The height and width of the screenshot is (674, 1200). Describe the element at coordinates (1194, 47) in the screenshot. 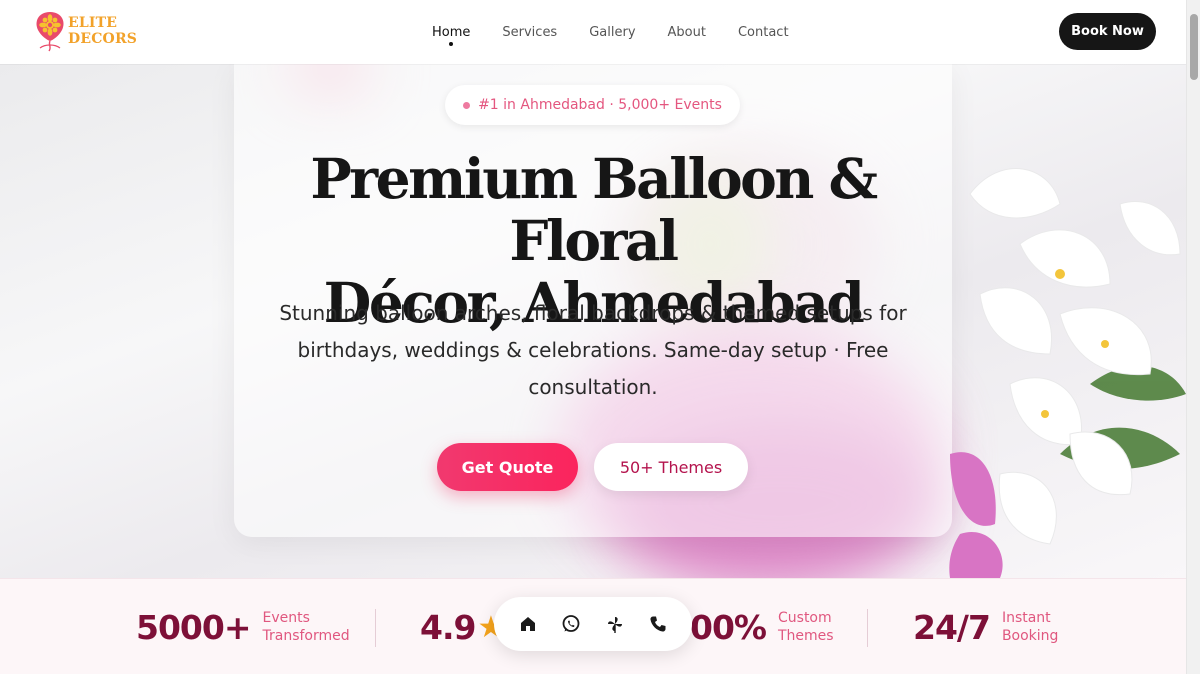

I see `scrollbar-thumb` at that location.